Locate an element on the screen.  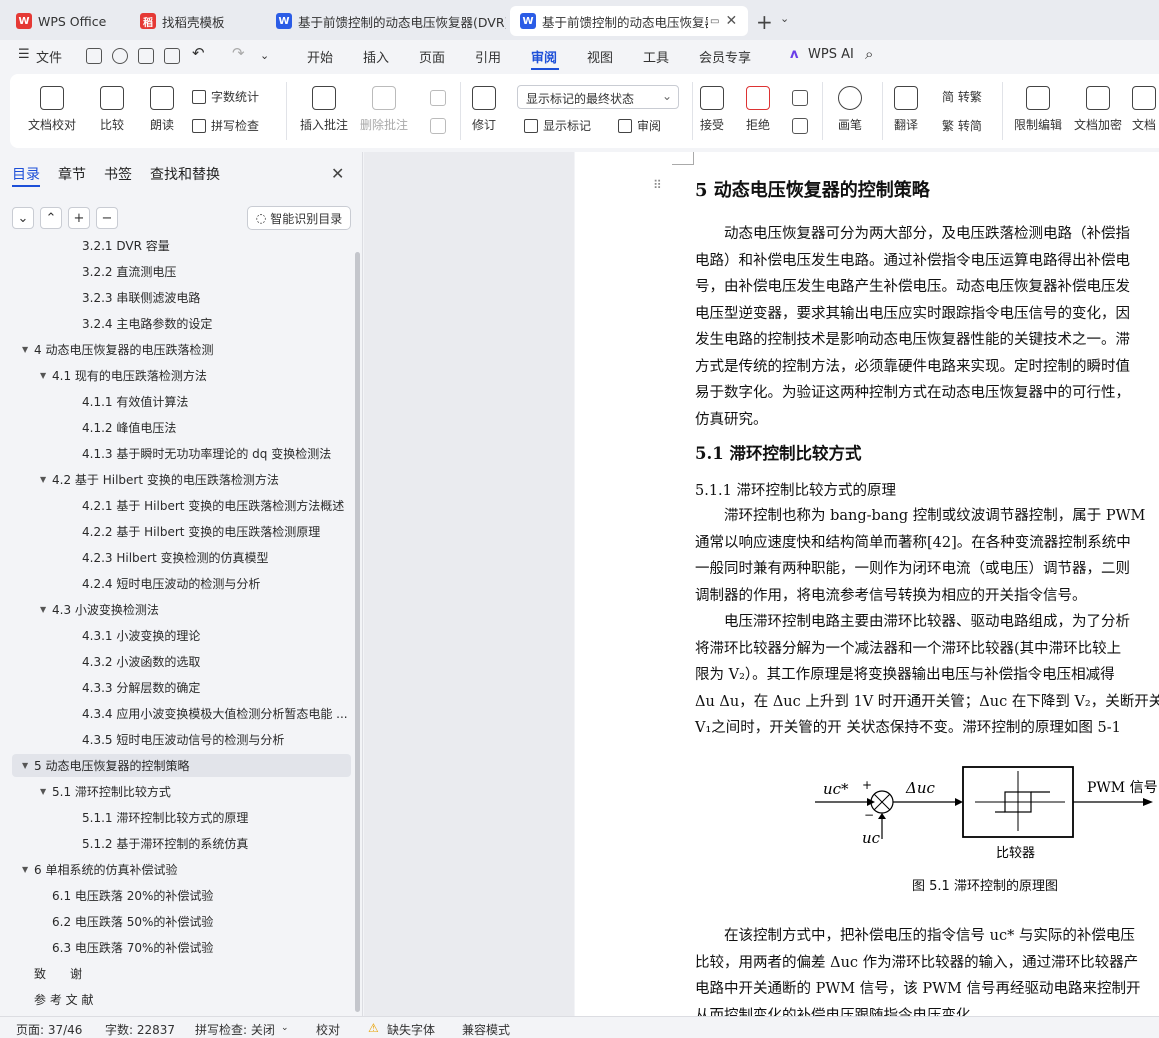
hamburger-icon: ☰ is located at coordinates (24, 54).